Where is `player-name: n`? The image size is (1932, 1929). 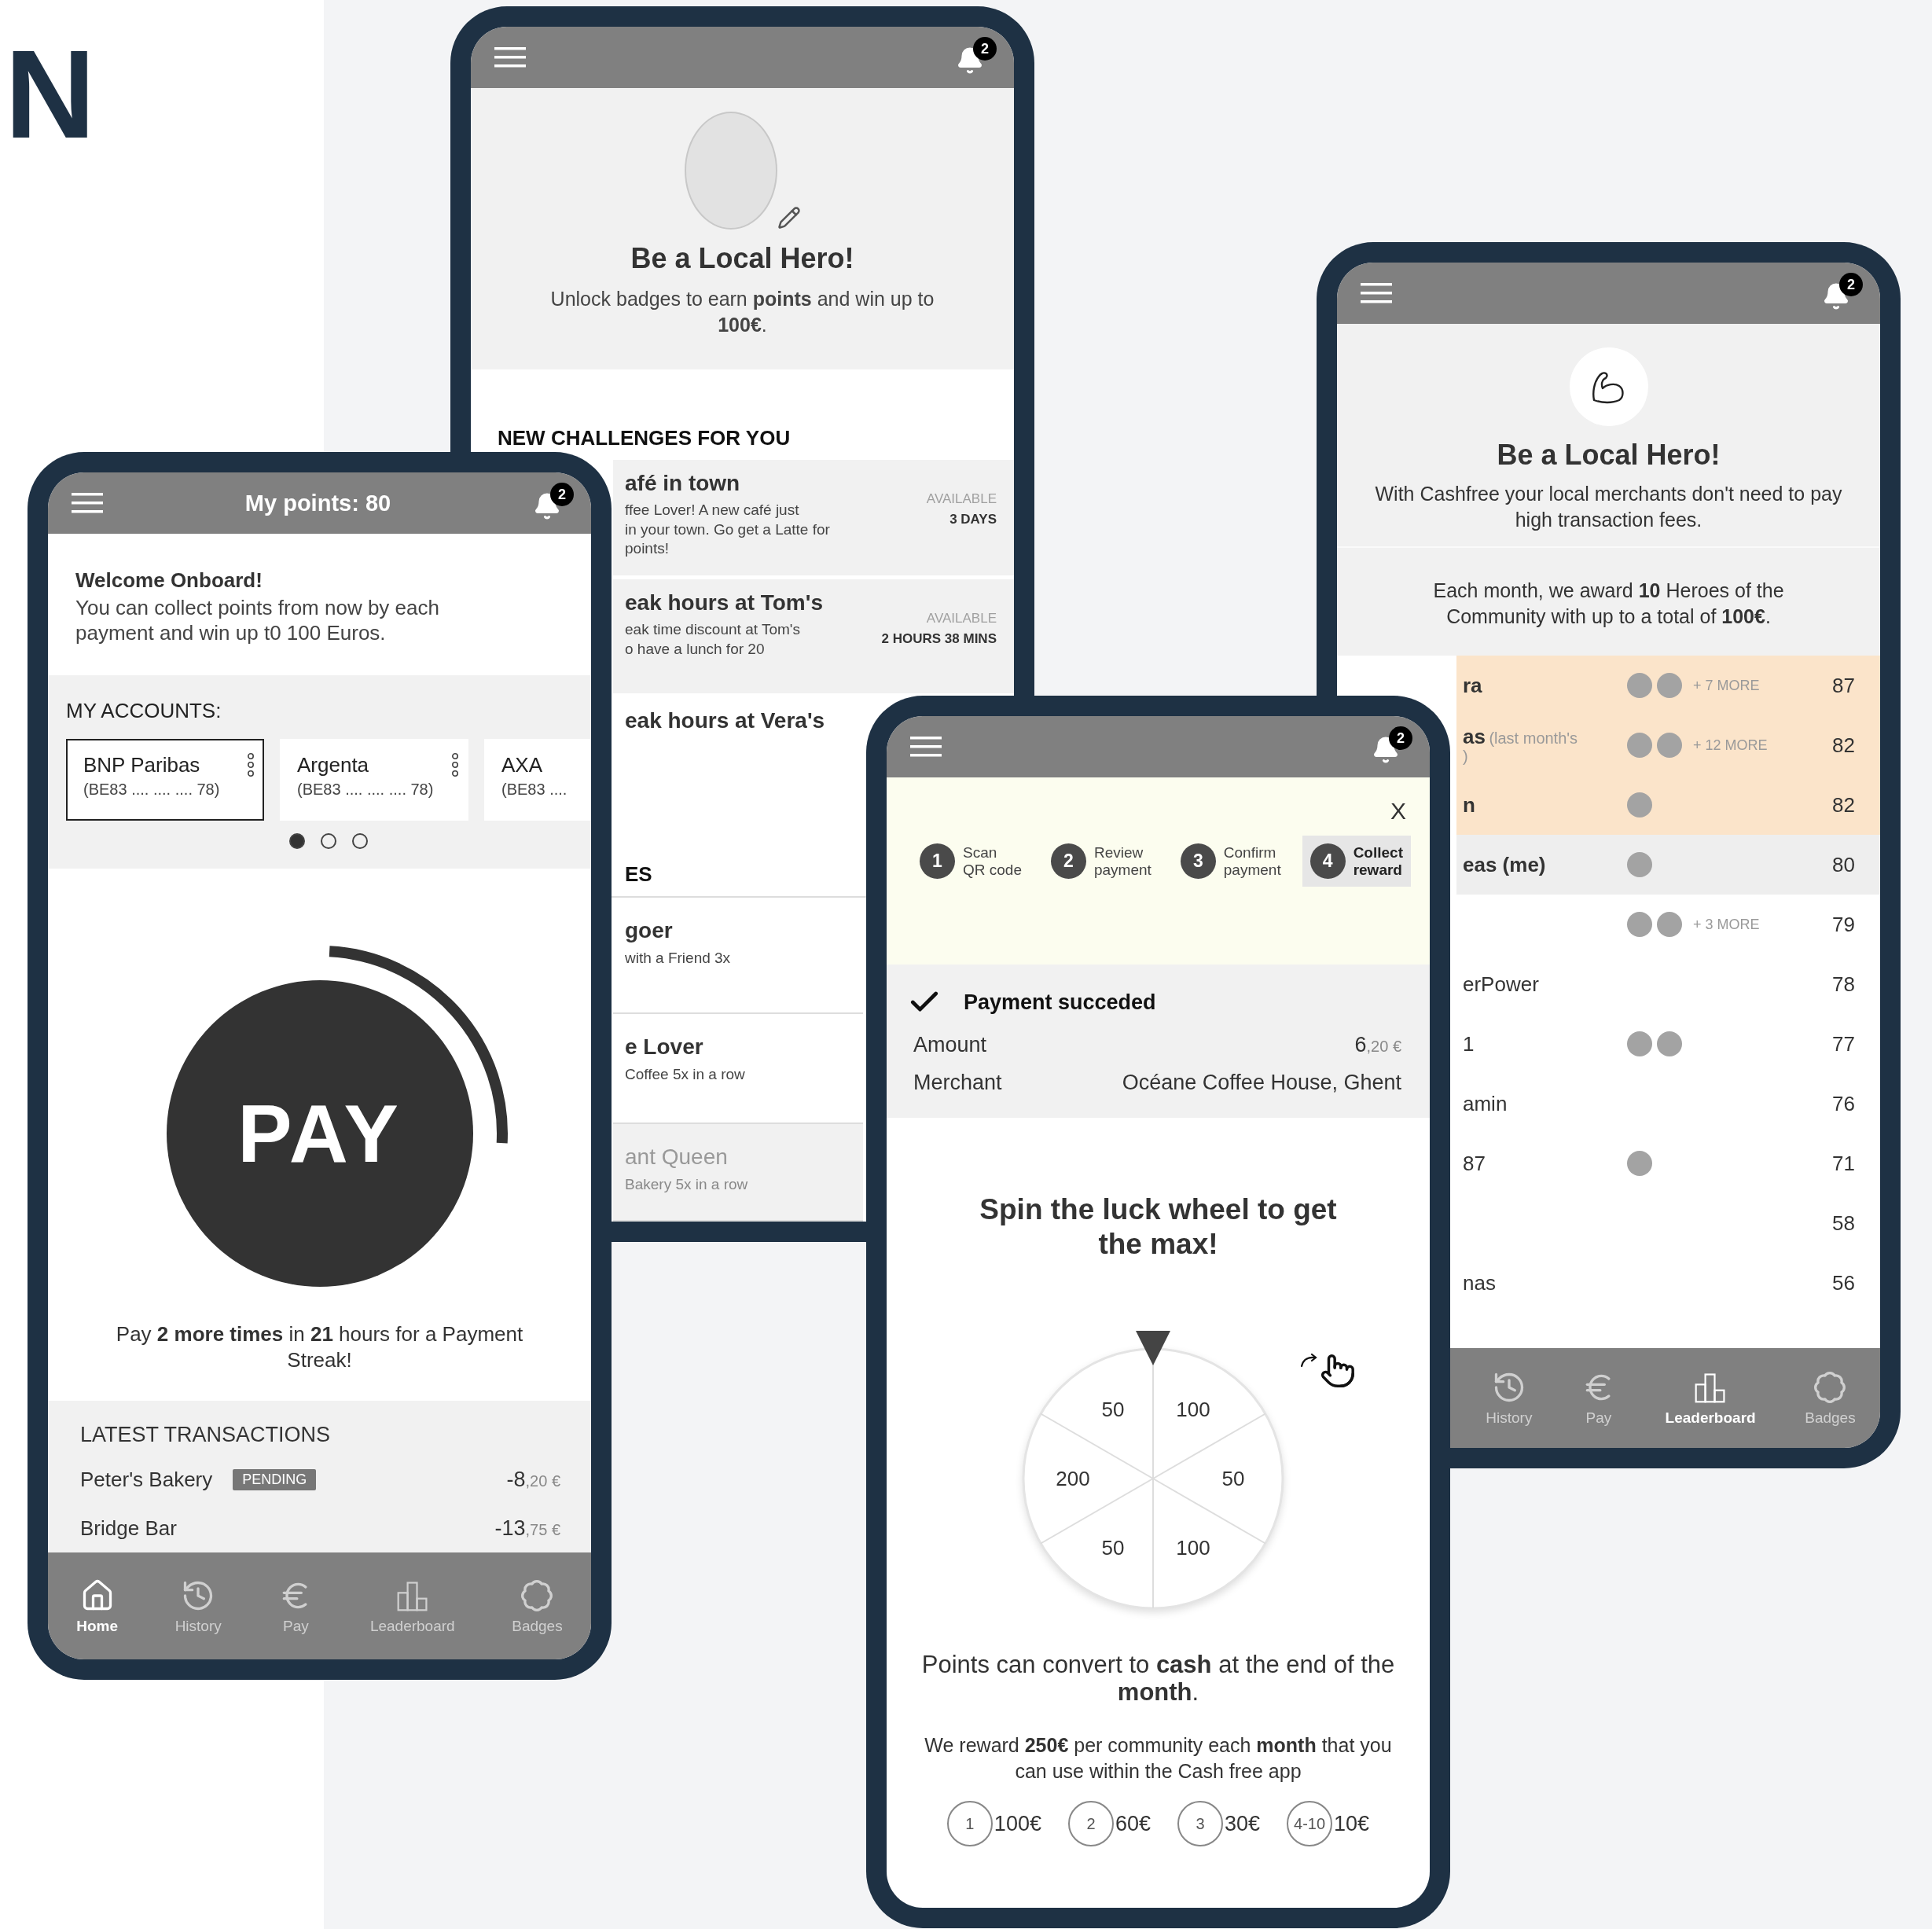
player-name: n is located at coordinates (1469, 805).